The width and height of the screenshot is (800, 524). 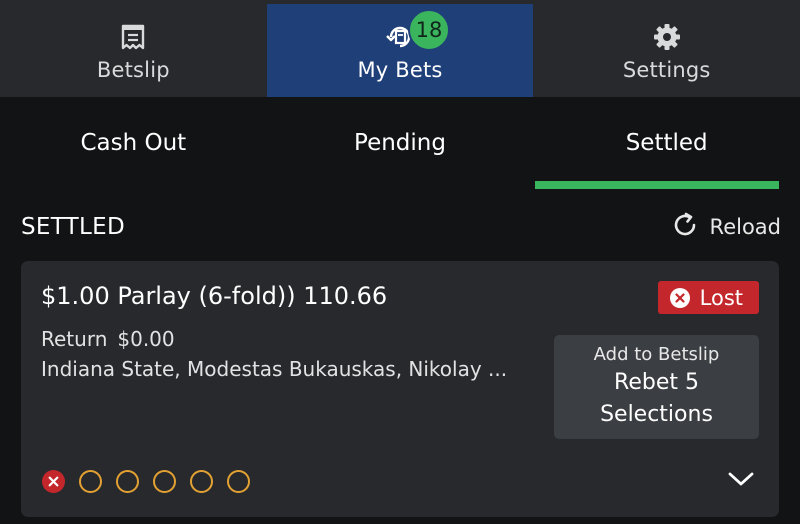 I want to click on bet-title: $1.00 Parlay (6-fold)) 110.66, so click(x=214, y=296).